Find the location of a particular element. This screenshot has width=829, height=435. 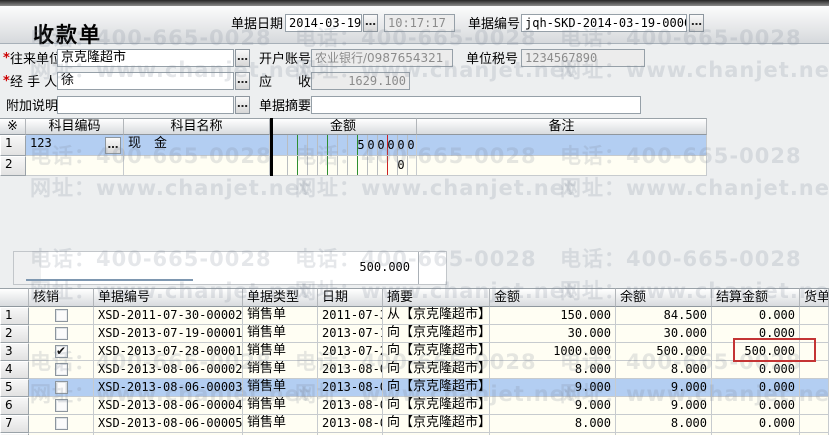

doc-number-input: jqh-SKD-2014-03-19-00001 is located at coordinates (604, 23).